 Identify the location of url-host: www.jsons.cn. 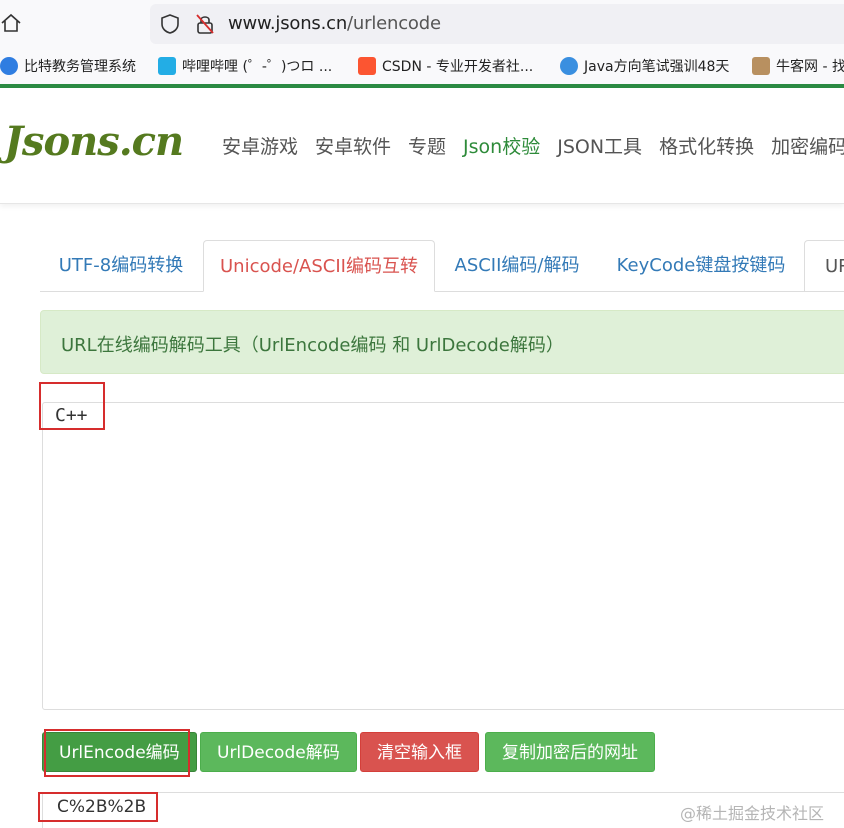
(288, 23).